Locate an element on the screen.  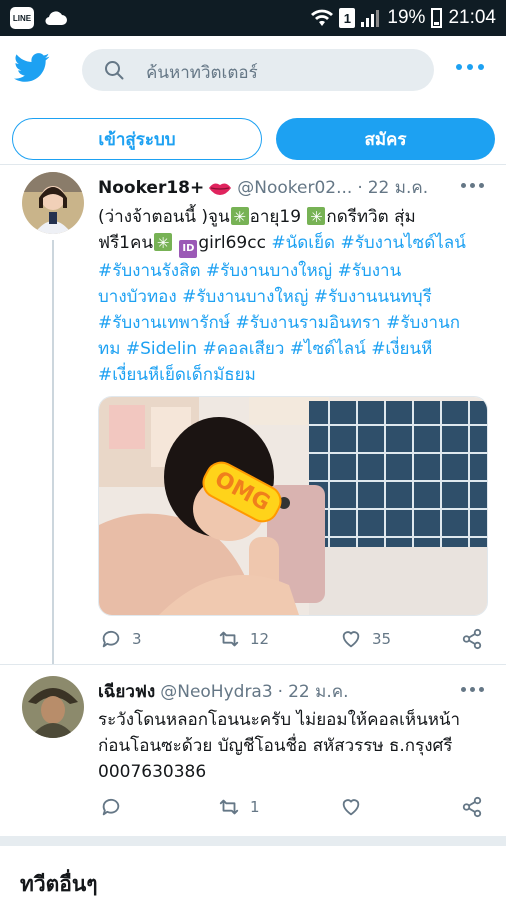
retweet-count: 12 is located at coordinates (260, 639).